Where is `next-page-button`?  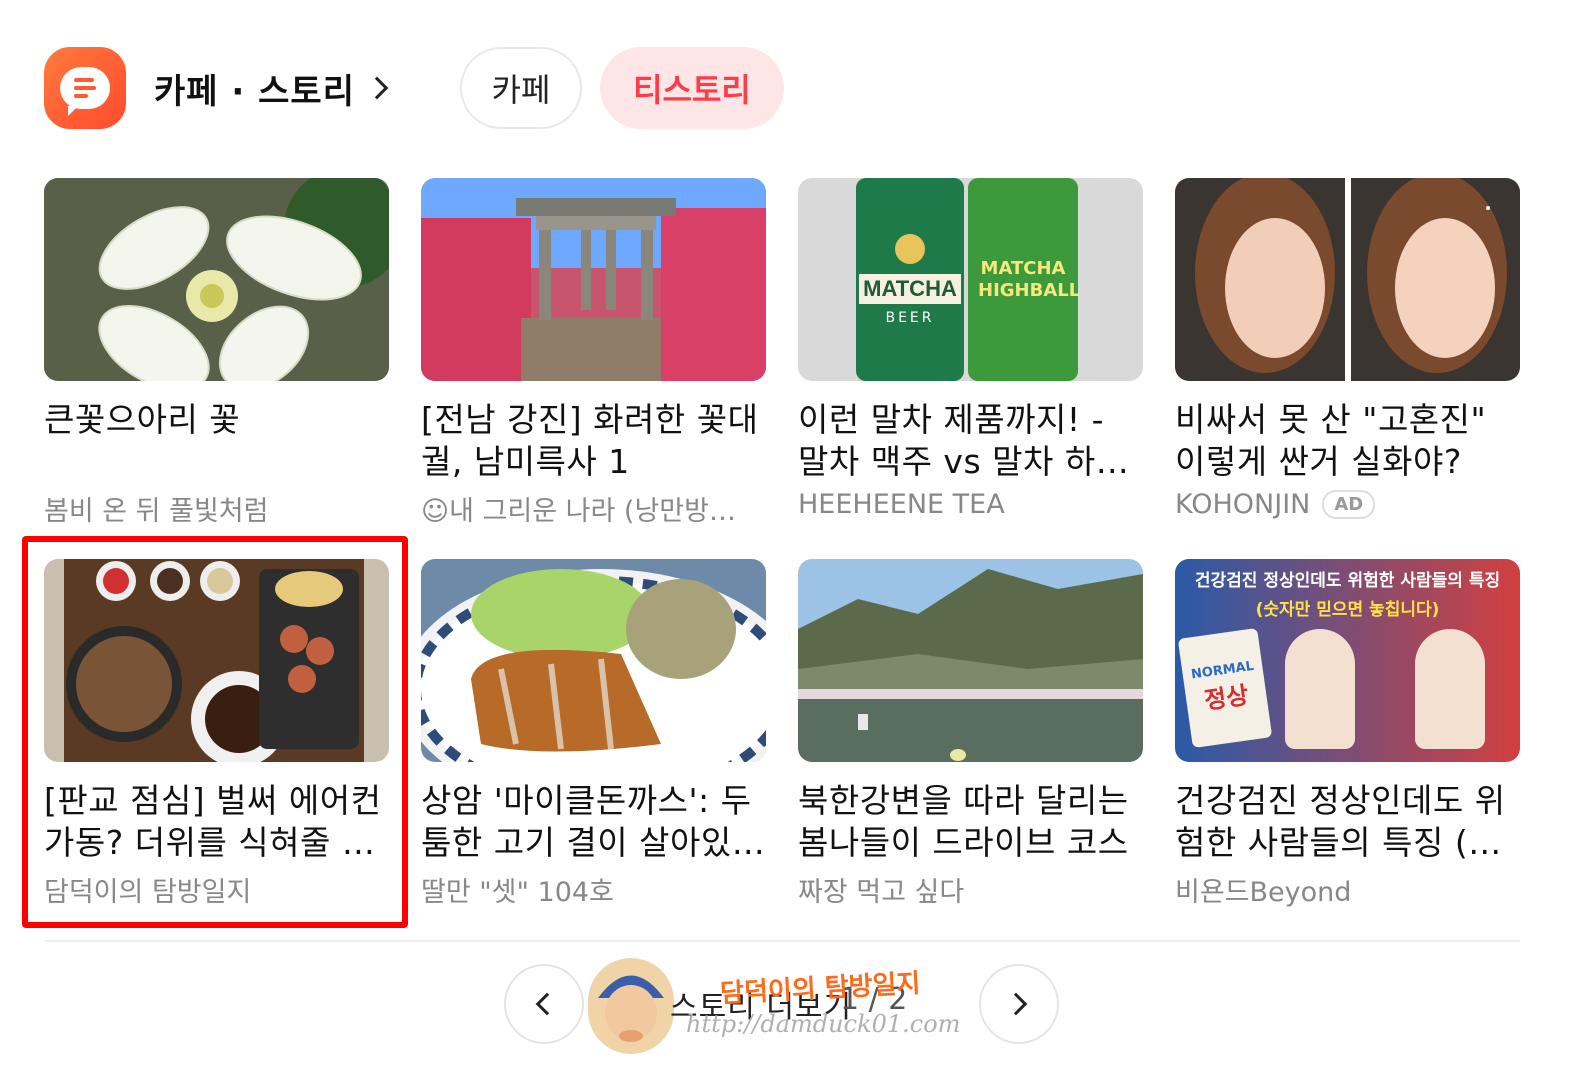
next-page-button is located at coordinates (1019, 1004).